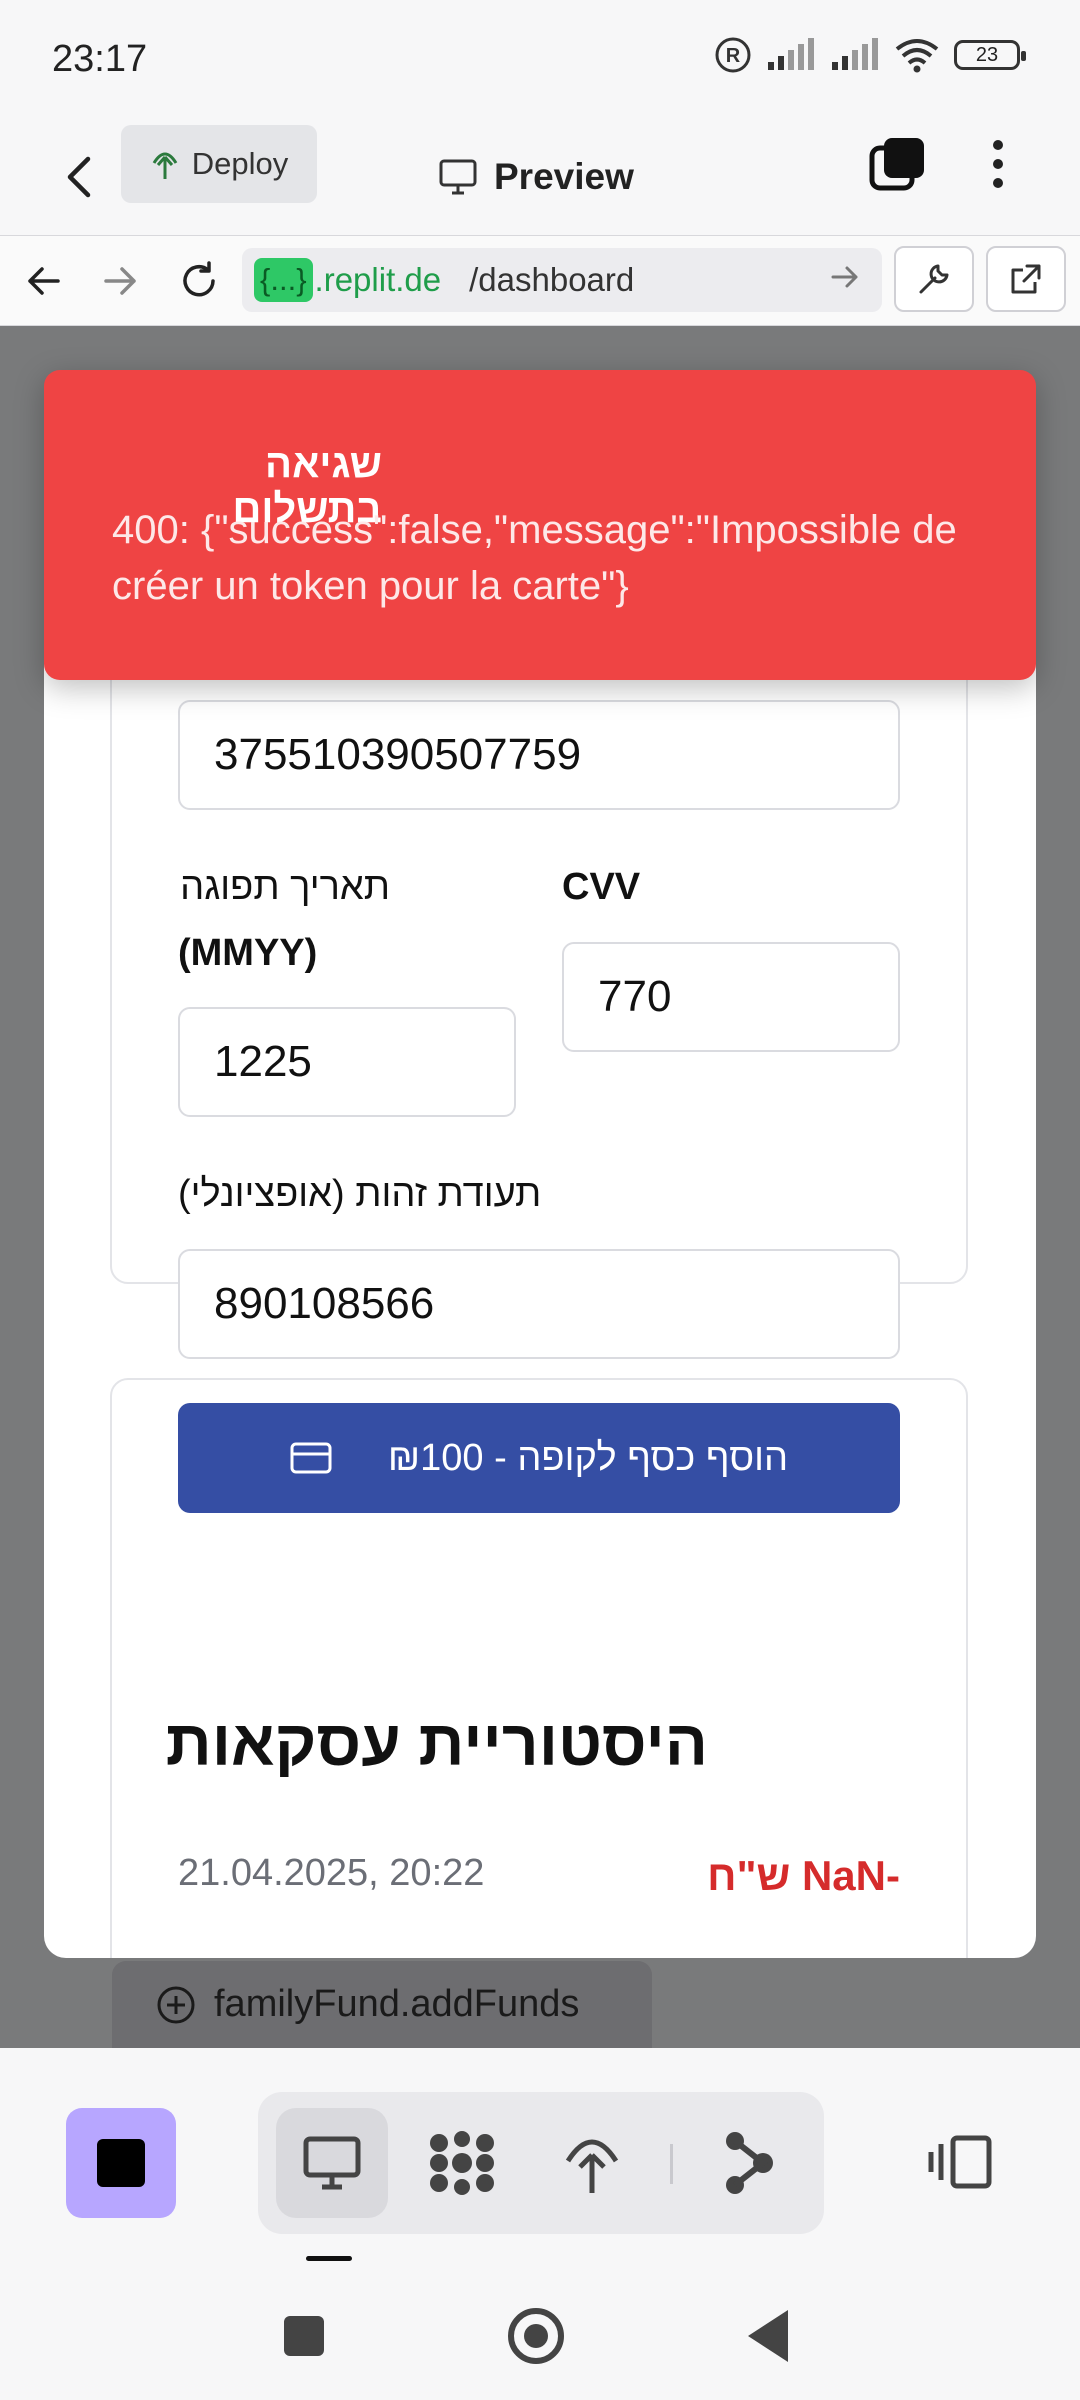  Describe the element at coordinates (347, 1062) in the screenshot. I see `expiry-input: 1225` at that location.